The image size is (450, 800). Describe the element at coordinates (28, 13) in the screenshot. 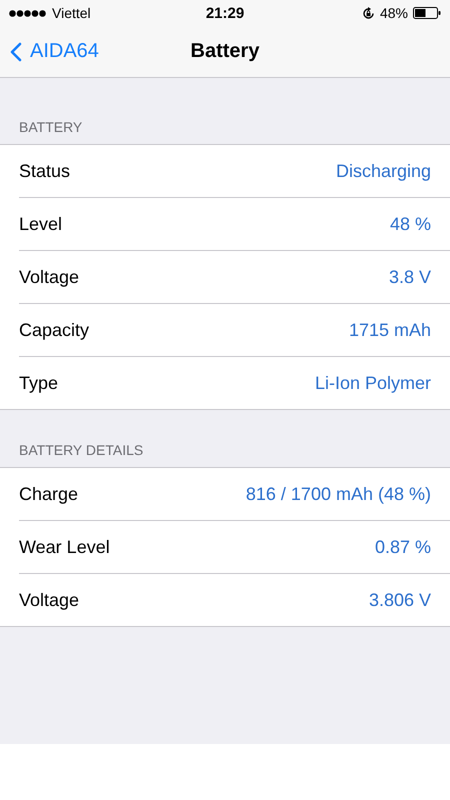

I see `signal-icon` at that location.